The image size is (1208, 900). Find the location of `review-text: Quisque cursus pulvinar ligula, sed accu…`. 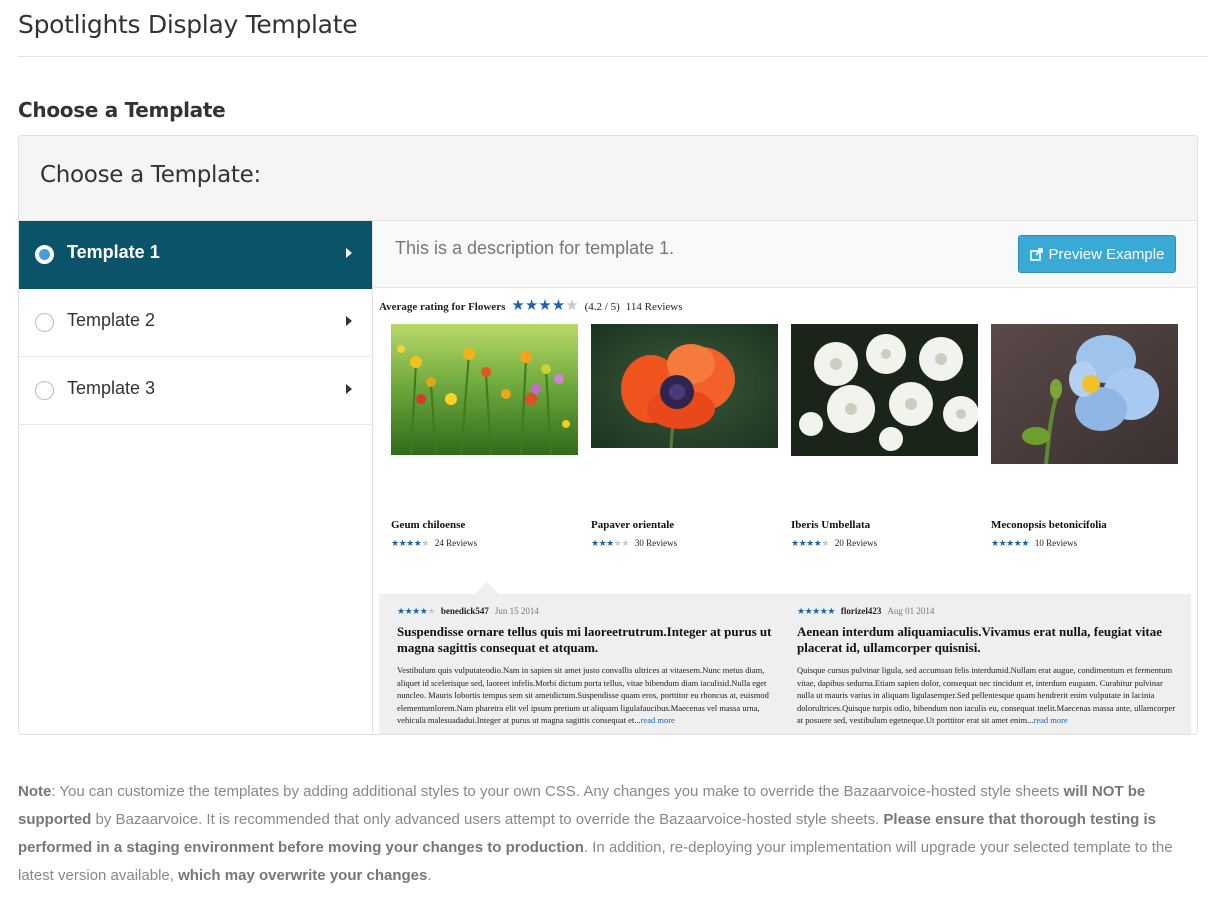

review-text: Quisque cursus pulvinar ligula, sed accu… is located at coordinates (986, 695).